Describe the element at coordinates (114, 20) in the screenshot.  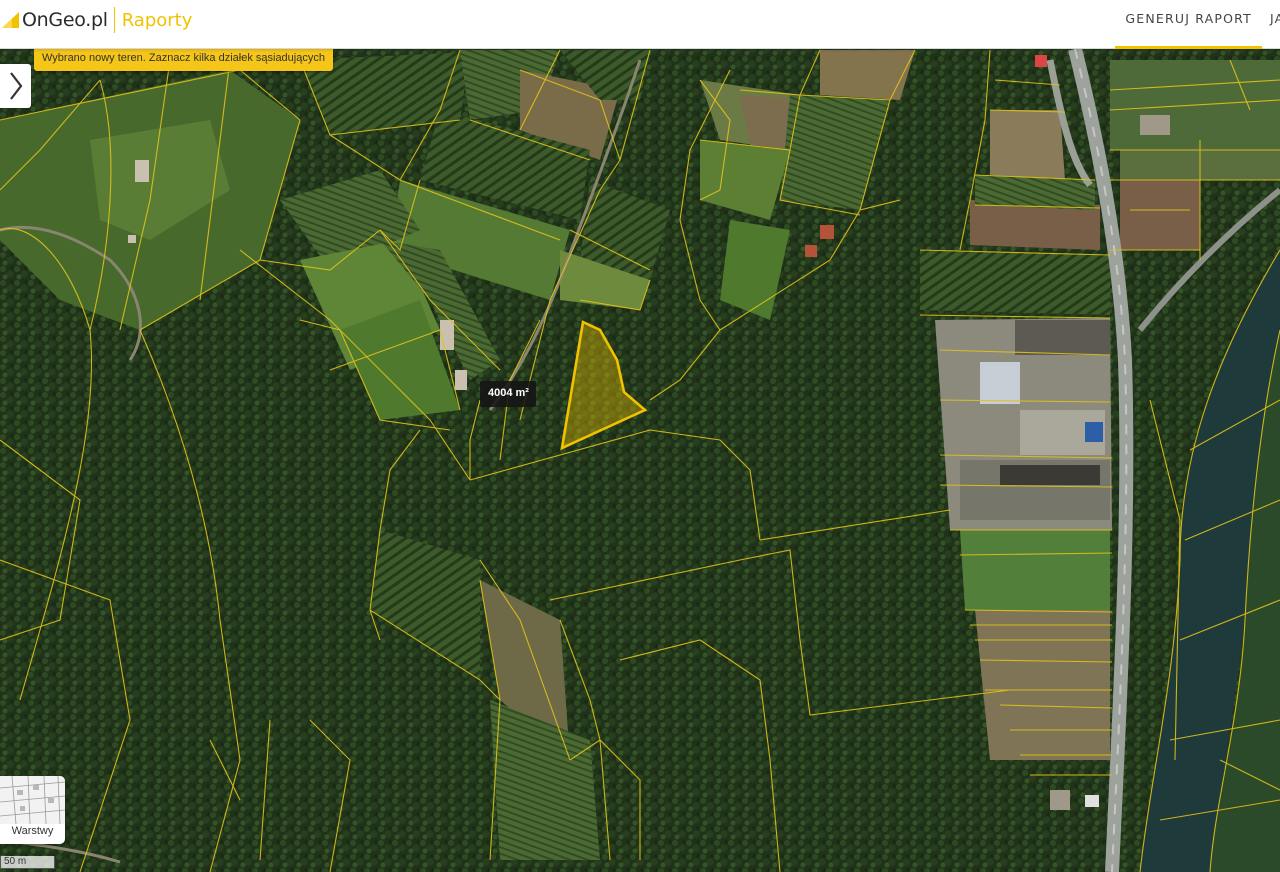
I see `logo-divider` at that location.